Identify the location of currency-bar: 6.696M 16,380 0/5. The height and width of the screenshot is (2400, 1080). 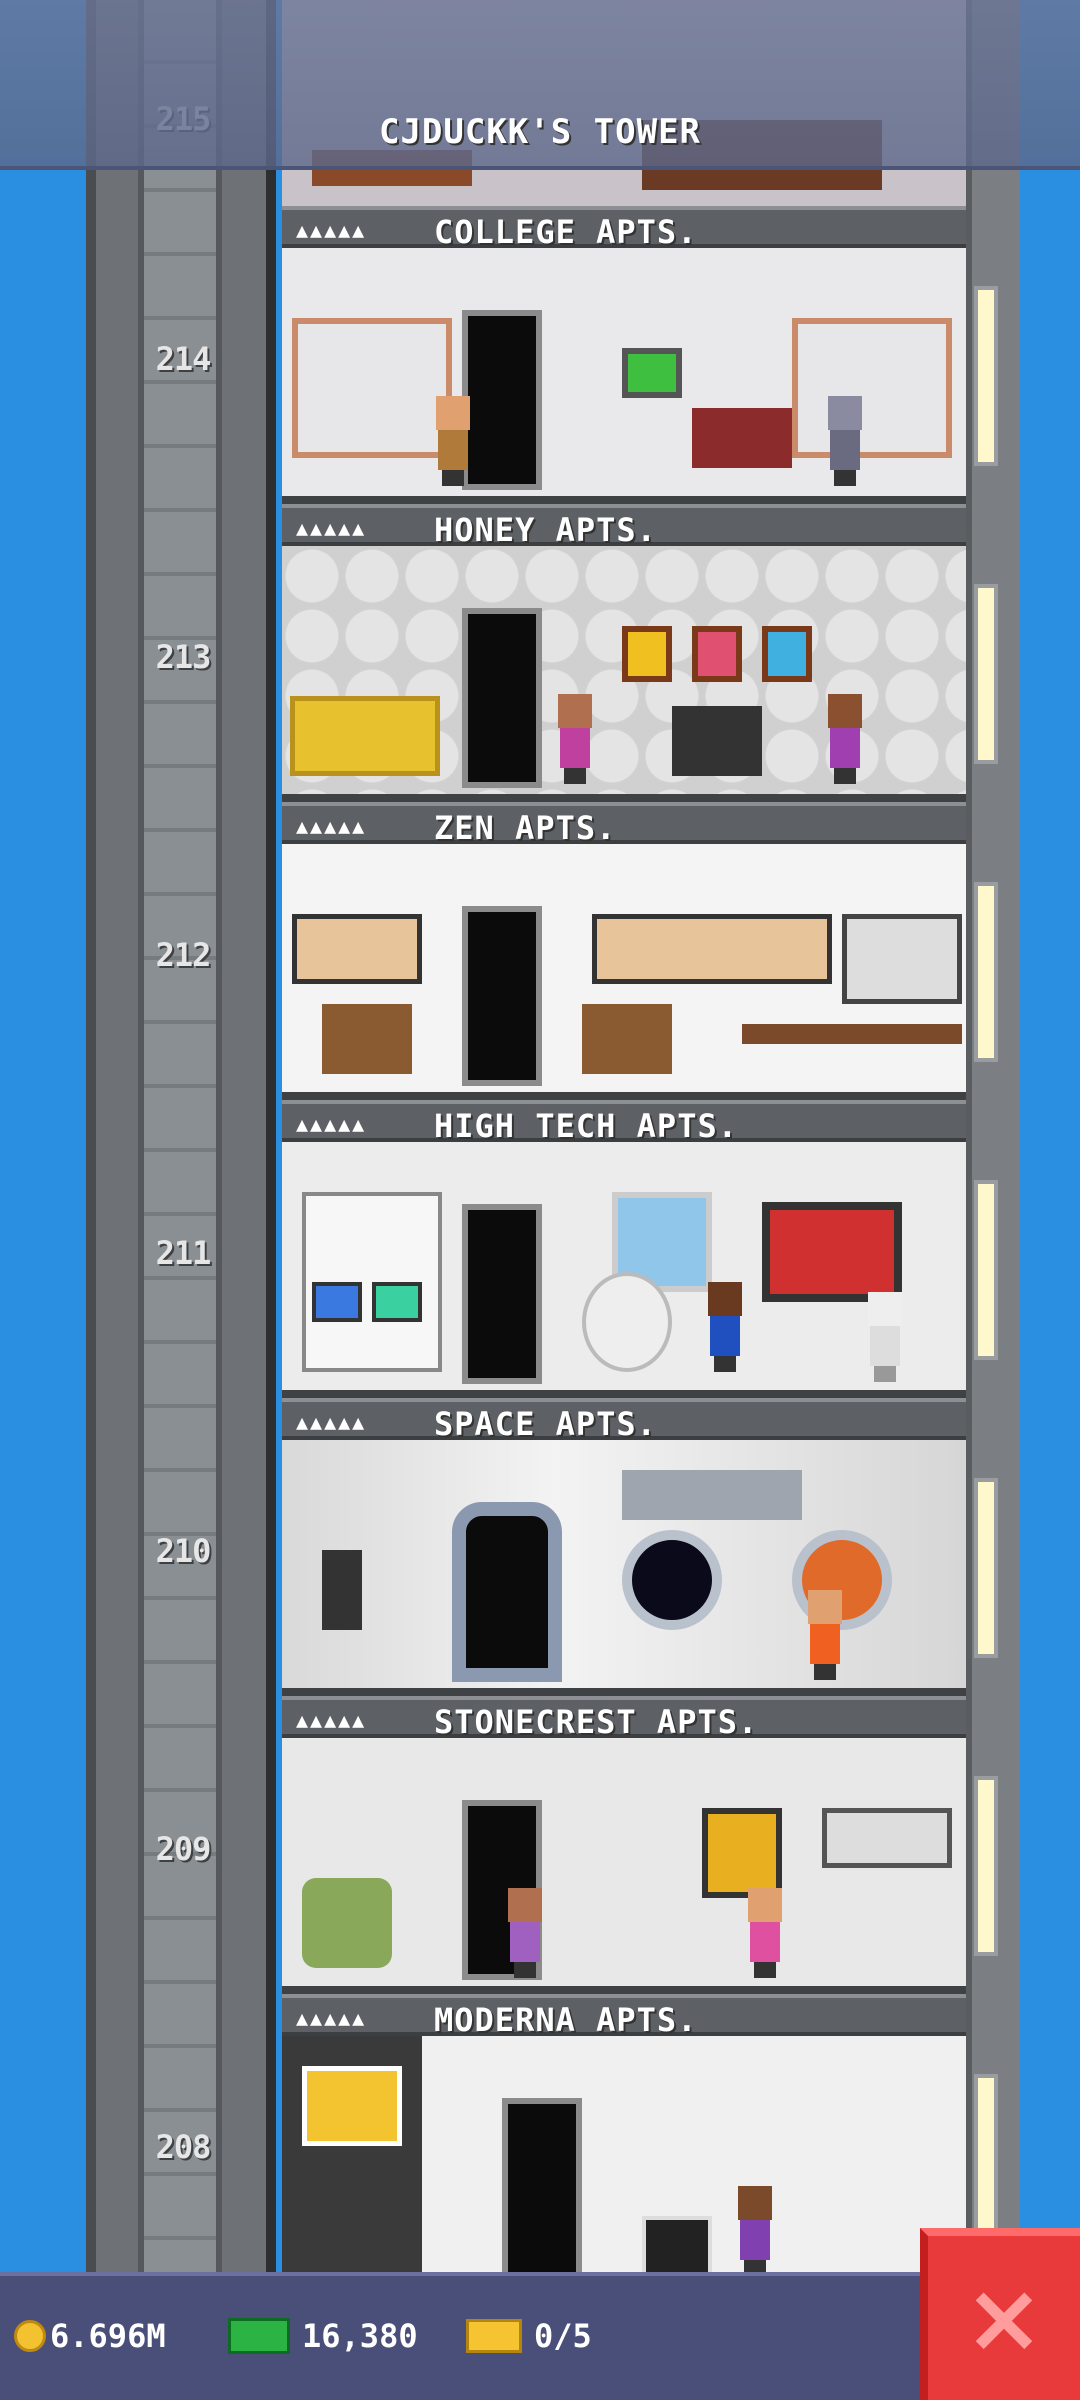
(460, 2336).